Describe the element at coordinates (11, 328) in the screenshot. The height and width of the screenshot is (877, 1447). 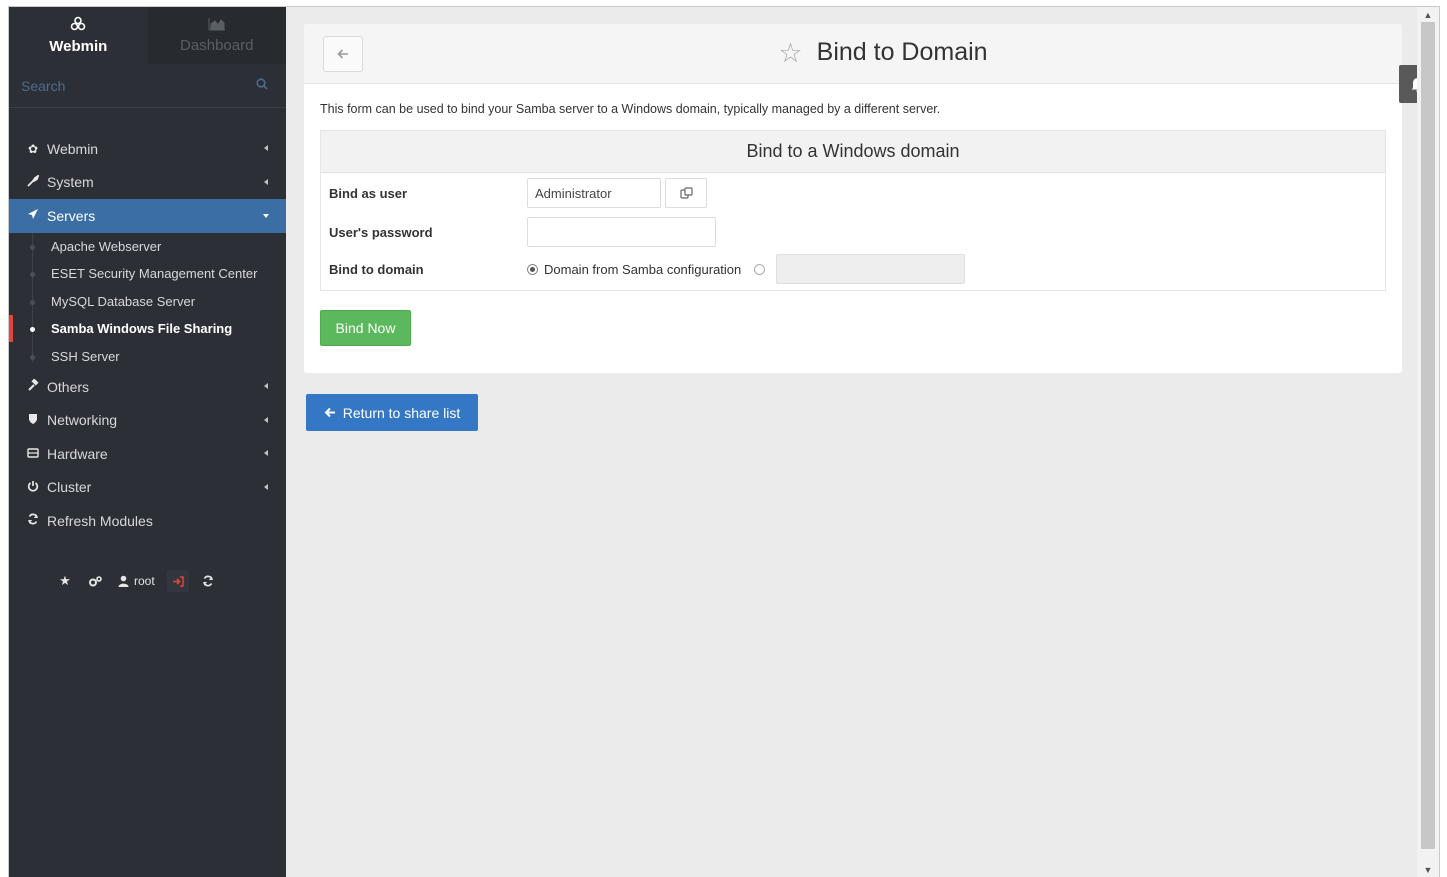
I see `current-marker` at that location.